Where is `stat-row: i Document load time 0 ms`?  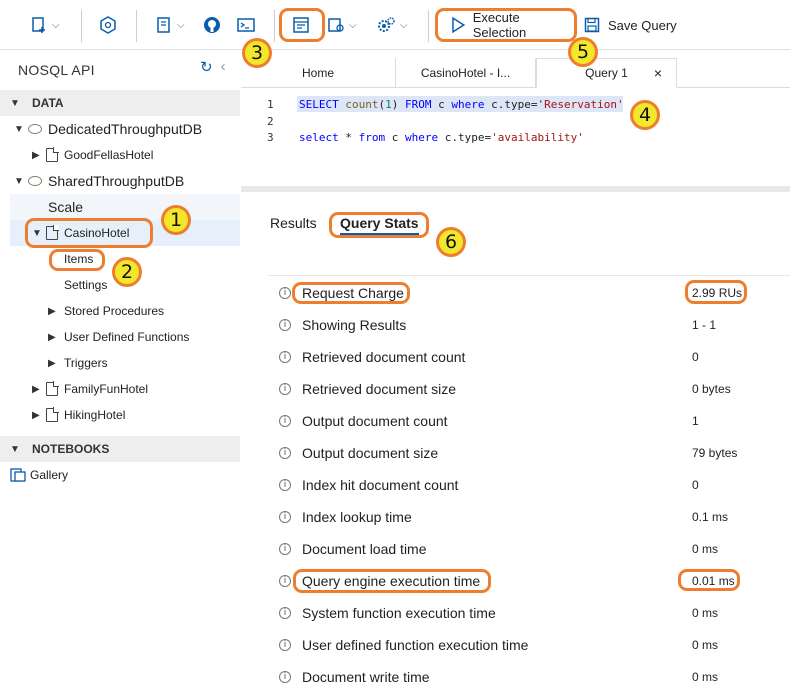
stat-row: i Document load time 0 ms is located at coordinates (529, 549).